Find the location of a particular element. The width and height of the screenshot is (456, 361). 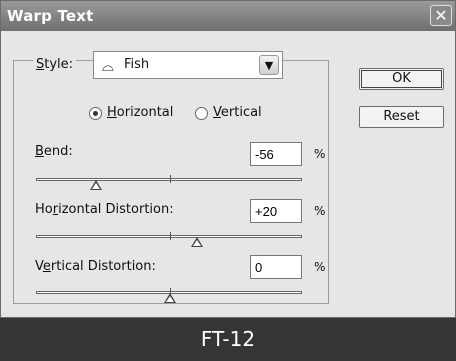

close-button: ✕ is located at coordinates (441, 15).